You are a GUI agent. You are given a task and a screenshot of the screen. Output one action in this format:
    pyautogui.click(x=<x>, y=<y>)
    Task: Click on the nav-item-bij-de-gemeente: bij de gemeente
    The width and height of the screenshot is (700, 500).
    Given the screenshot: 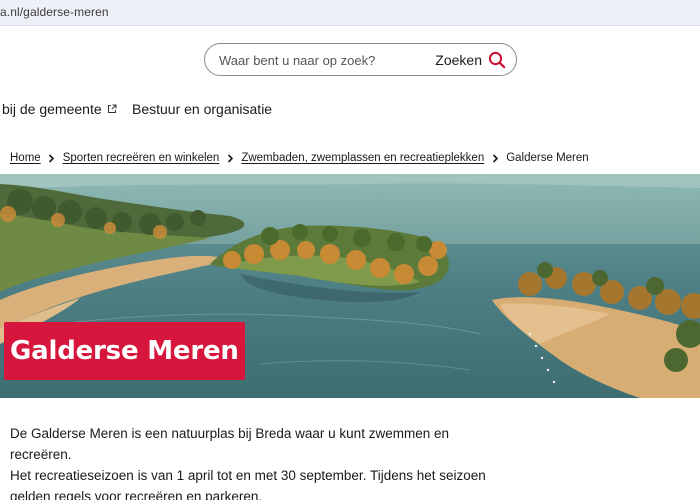 What is the action you would take?
    pyautogui.click(x=59, y=109)
    